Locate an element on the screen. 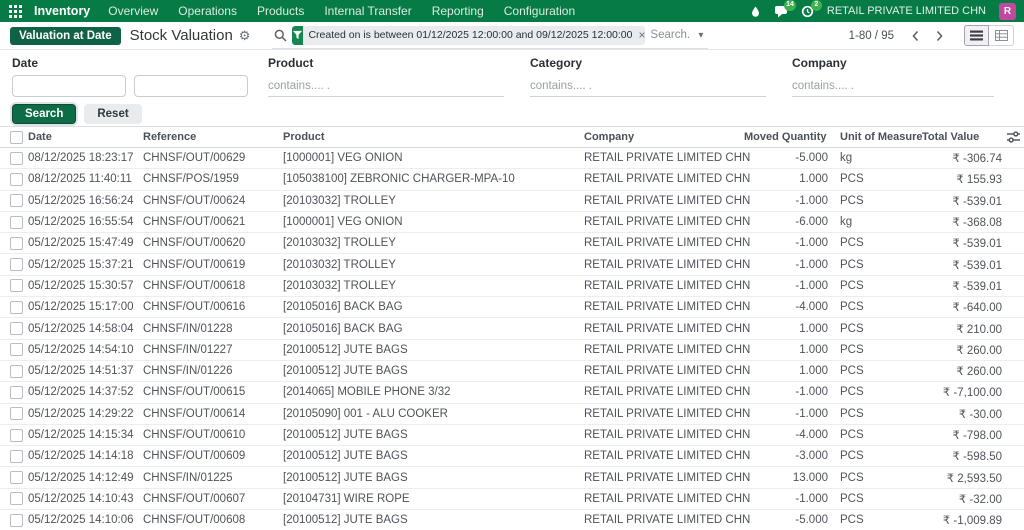 This screenshot has height=530, width=1024. pager-next-button is located at coordinates (939, 36).